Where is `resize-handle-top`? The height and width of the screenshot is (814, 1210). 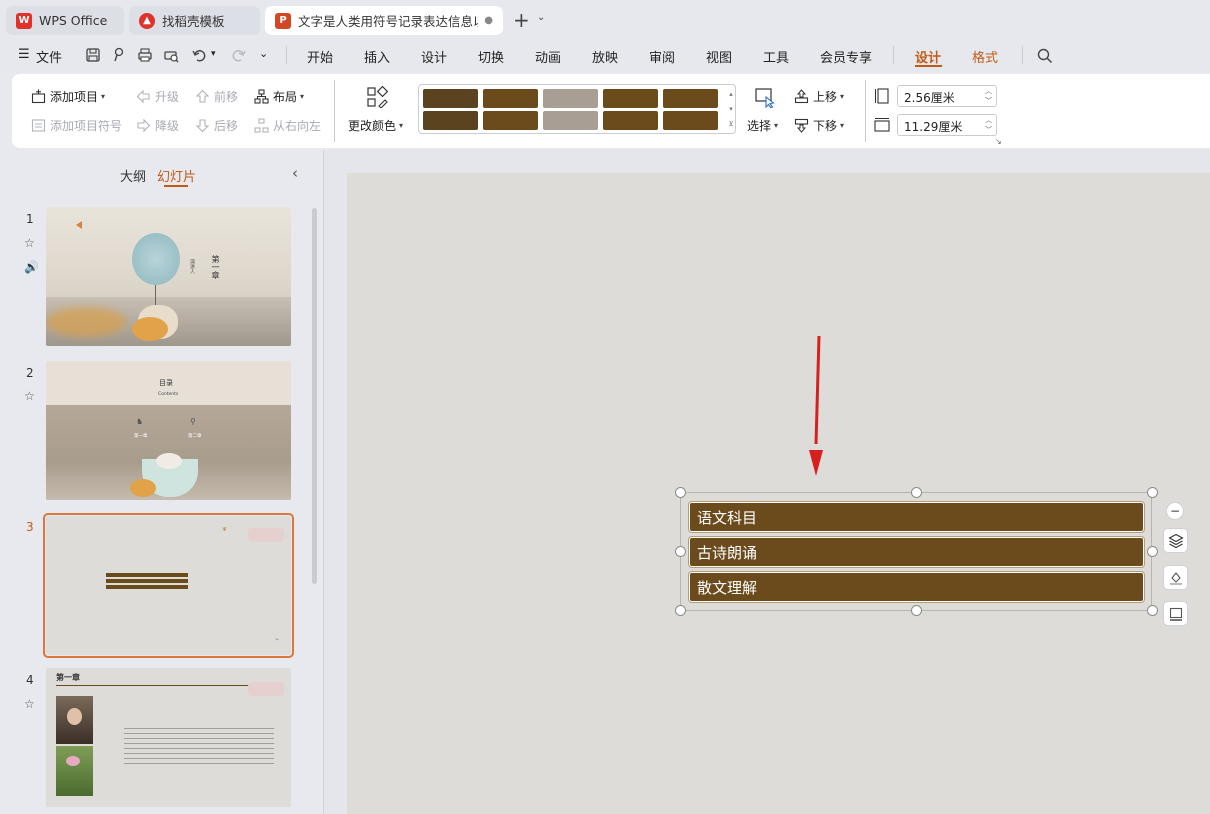 resize-handle-top is located at coordinates (916, 492).